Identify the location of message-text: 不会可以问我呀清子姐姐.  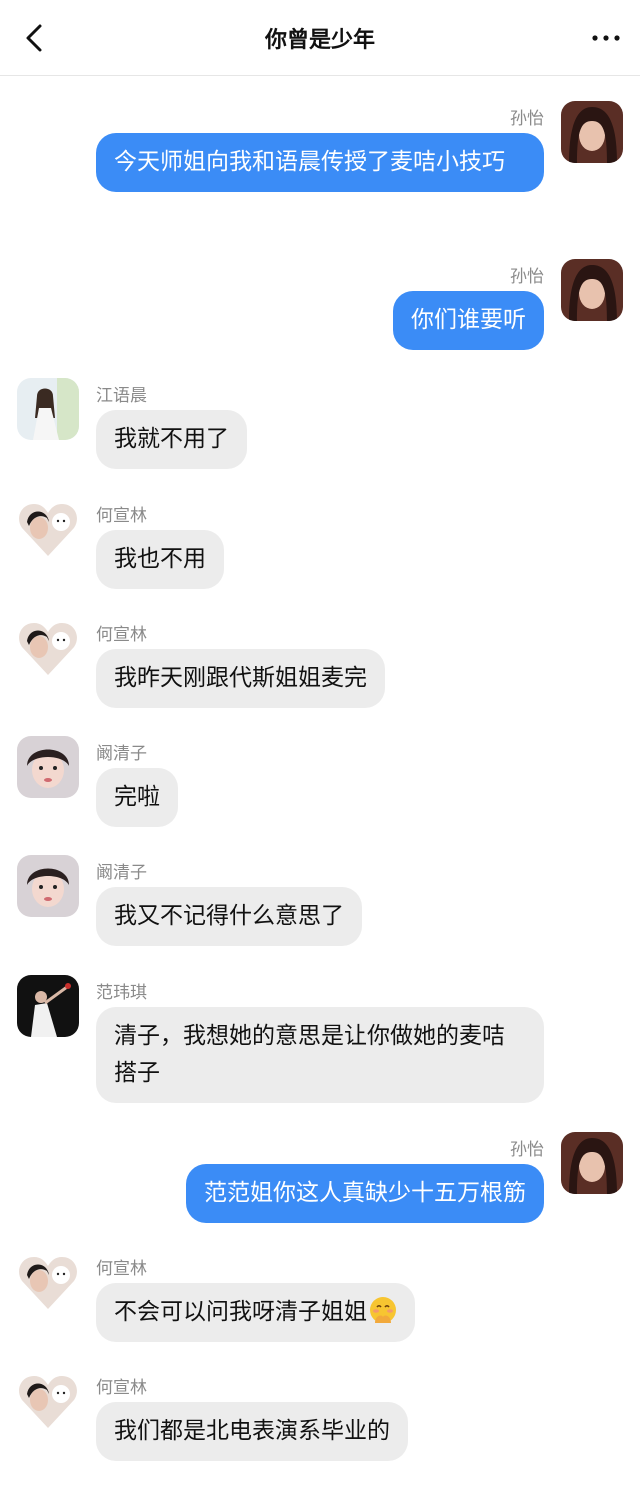
(240, 1312).